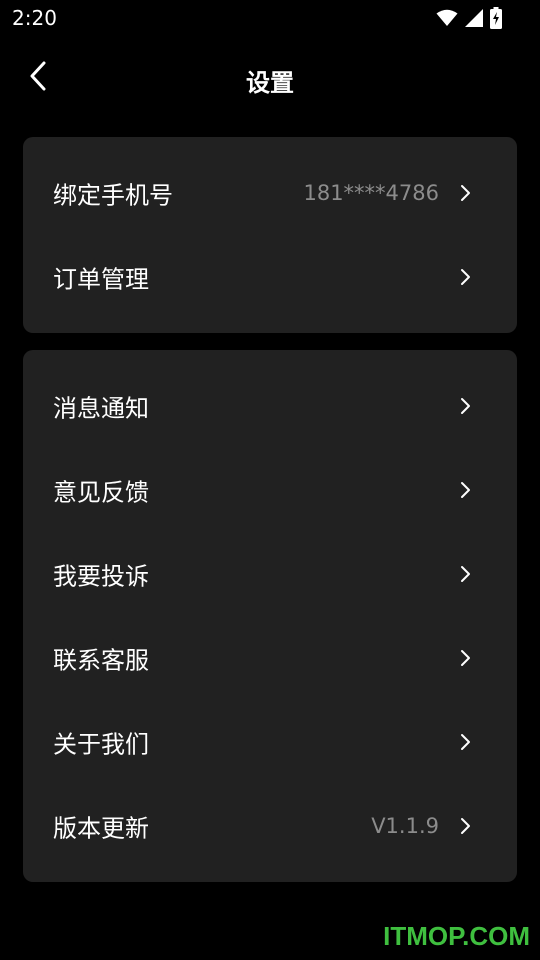  I want to click on status-time: 2:20, so click(34, 18).